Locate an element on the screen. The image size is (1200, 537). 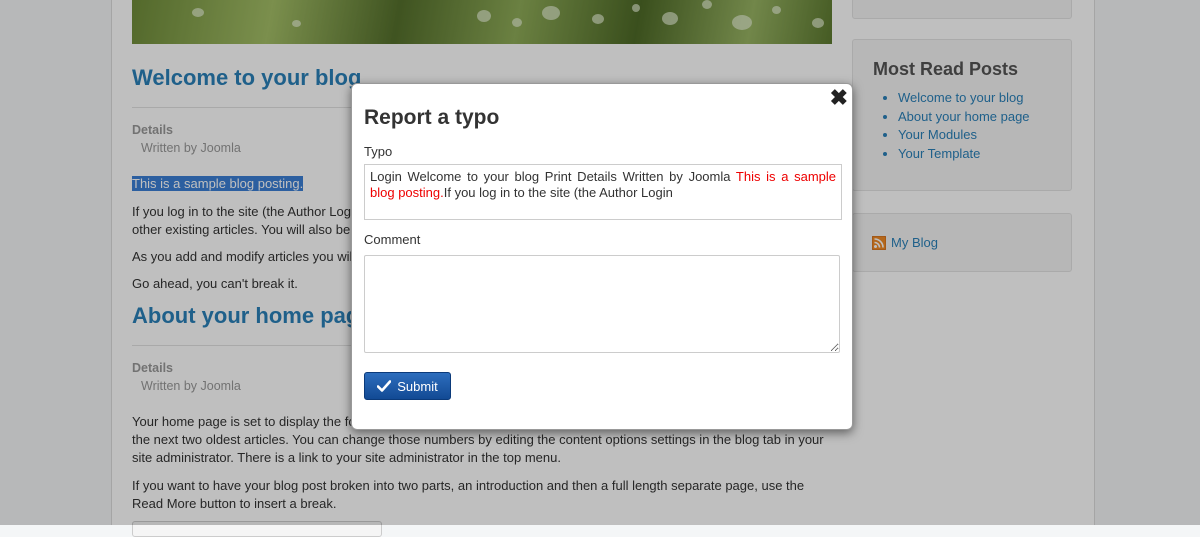
check-icon is located at coordinates (384, 386).